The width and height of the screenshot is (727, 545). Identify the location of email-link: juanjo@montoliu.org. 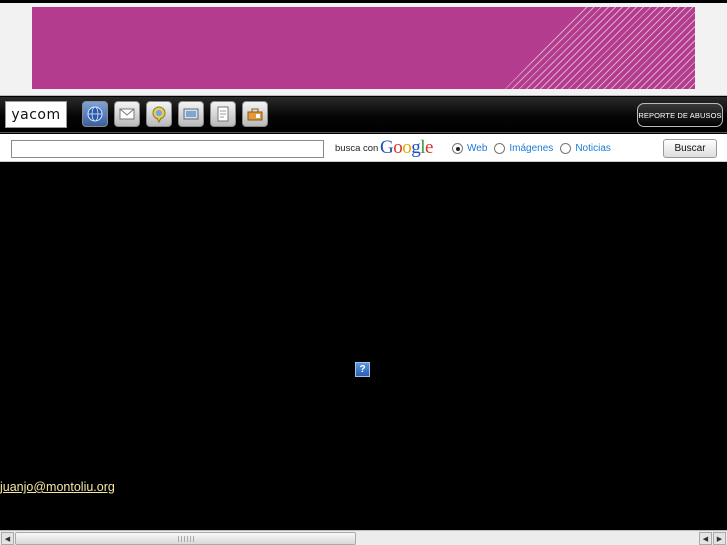
(57, 487).